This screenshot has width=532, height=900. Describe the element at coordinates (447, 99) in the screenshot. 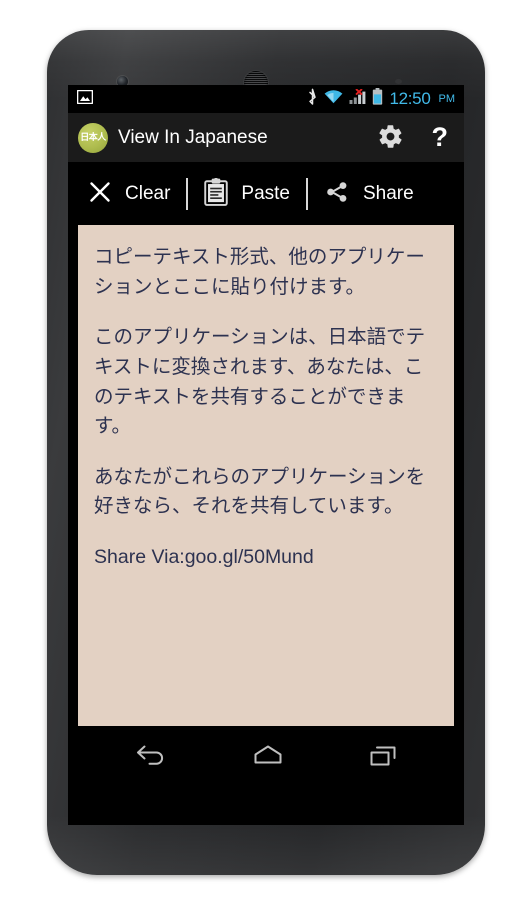

I see `status-clock-ampm: PM` at that location.